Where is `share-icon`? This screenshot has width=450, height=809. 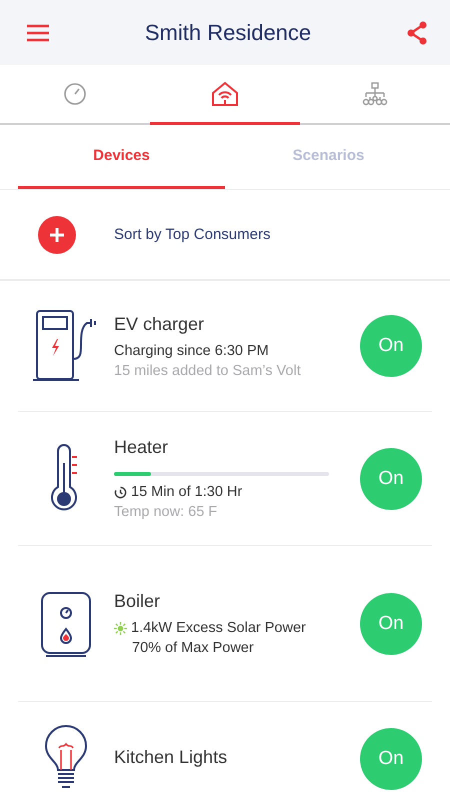 share-icon is located at coordinates (417, 32).